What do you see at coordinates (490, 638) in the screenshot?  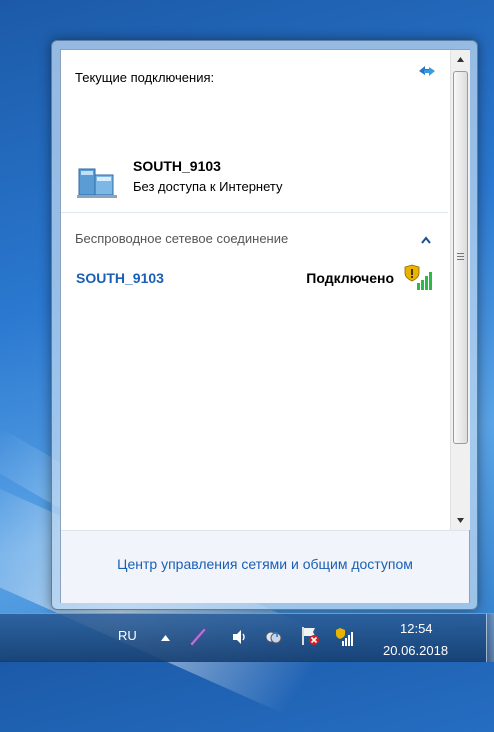 I see `show-desktop-button` at bounding box center [490, 638].